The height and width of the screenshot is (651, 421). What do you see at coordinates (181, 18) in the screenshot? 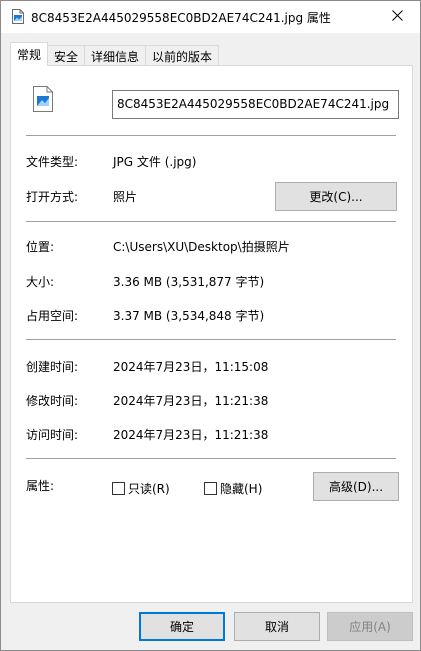
I see `window-title: 8C8453E2A445029558EC0BD2AE74C241.jpg 属性` at bounding box center [181, 18].